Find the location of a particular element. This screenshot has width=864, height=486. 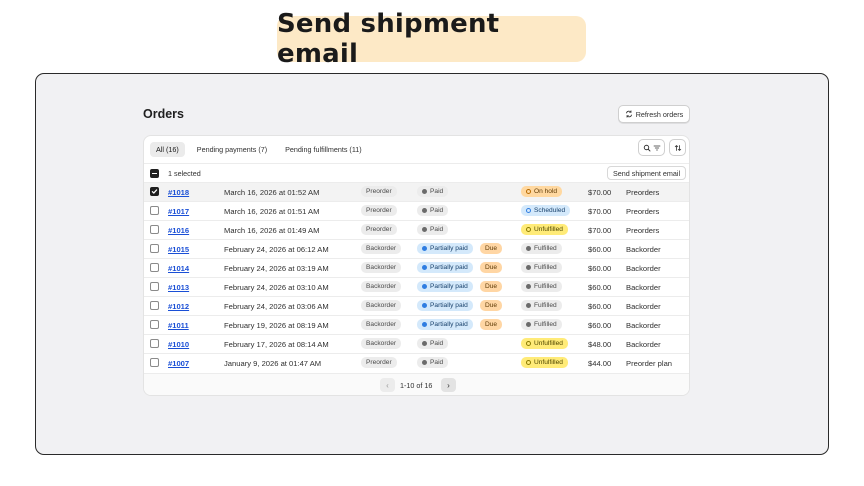

order-date: February 24, 2026 at 03:06 AM is located at coordinates (276, 306).